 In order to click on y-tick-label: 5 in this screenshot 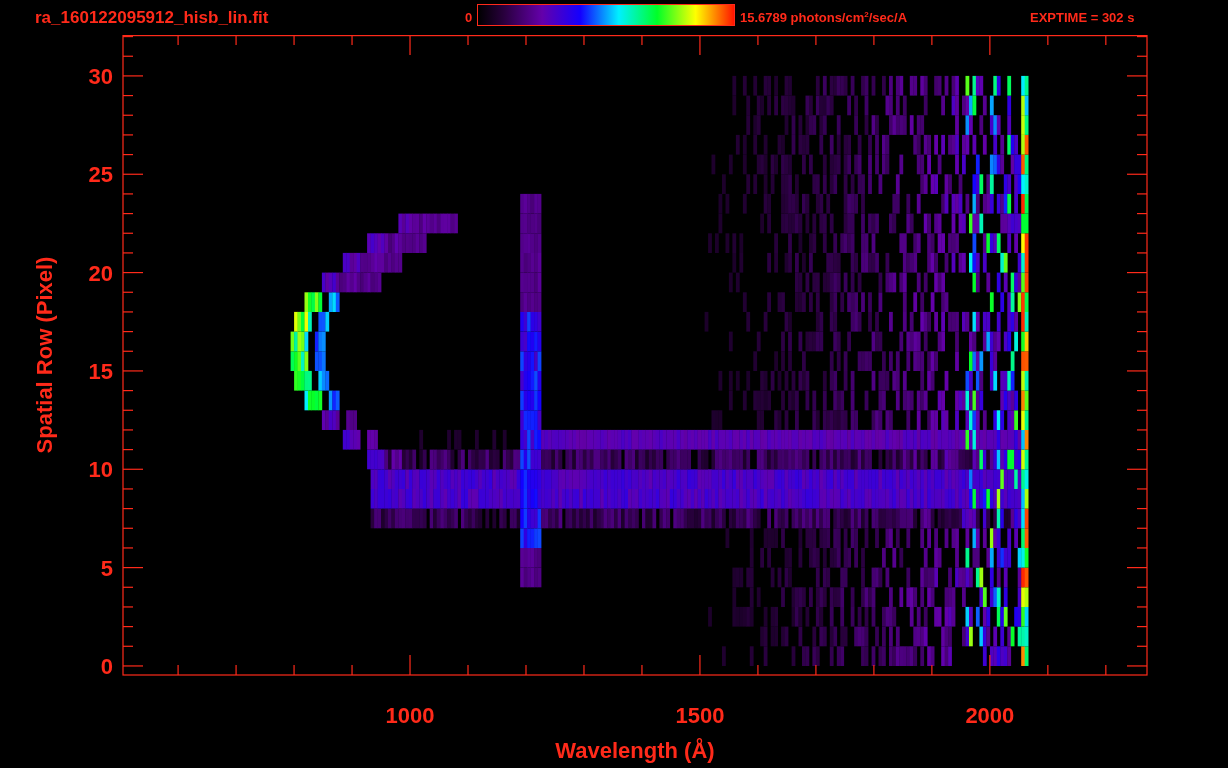, I will do `click(106, 568)`.